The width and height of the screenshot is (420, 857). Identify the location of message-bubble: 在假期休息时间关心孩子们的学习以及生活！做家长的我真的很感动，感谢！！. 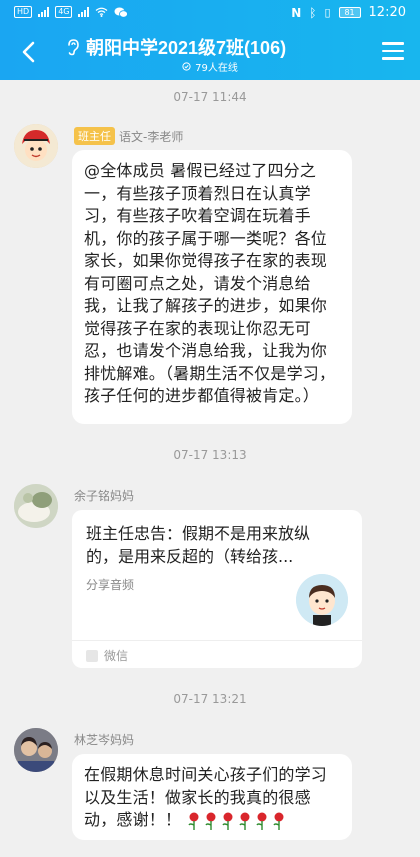
(212, 797).